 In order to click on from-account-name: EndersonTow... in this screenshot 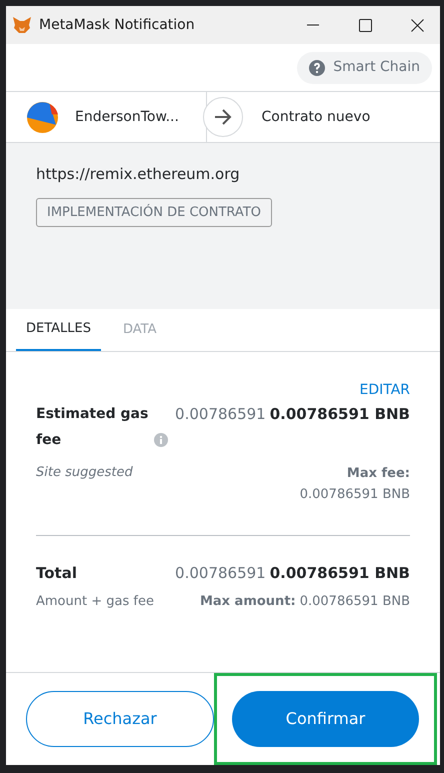, I will do `click(127, 117)`.